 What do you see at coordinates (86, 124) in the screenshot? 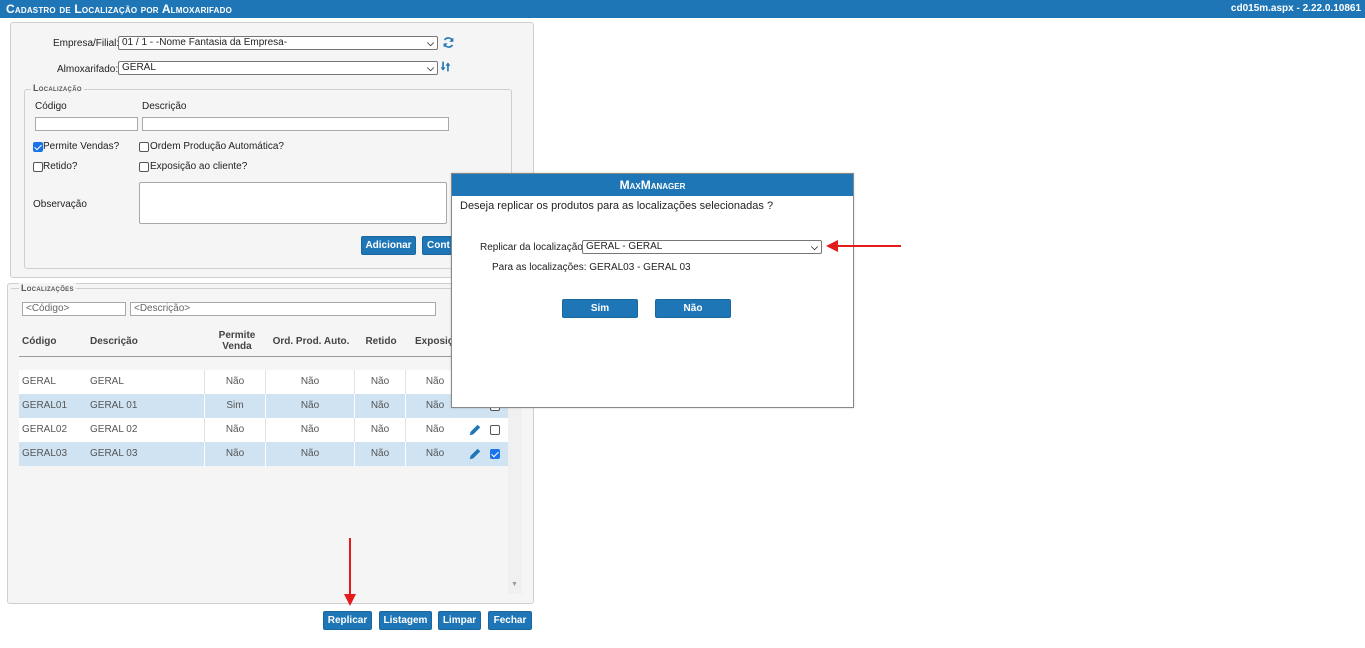
I see `codigo-input` at bounding box center [86, 124].